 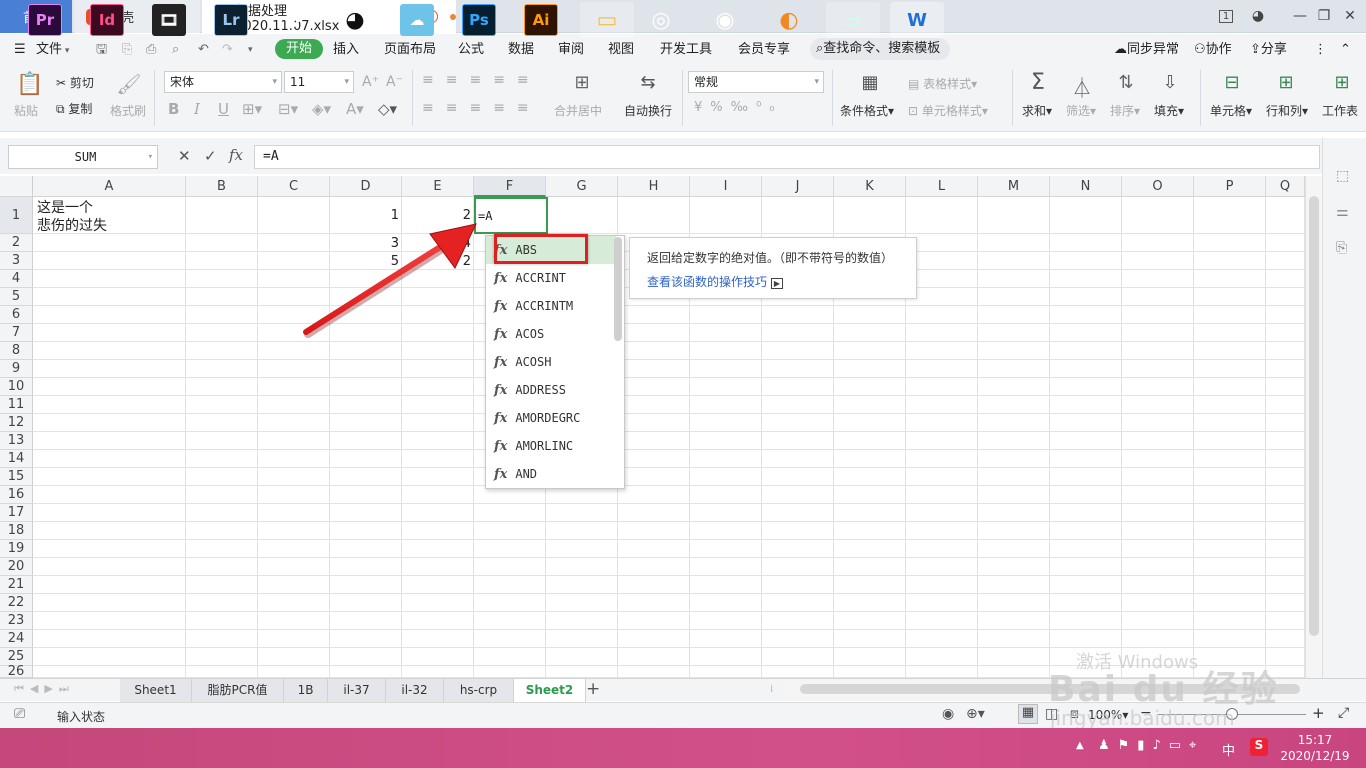 I want to click on name-box: SUM ▾, so click(x=83, y=157).